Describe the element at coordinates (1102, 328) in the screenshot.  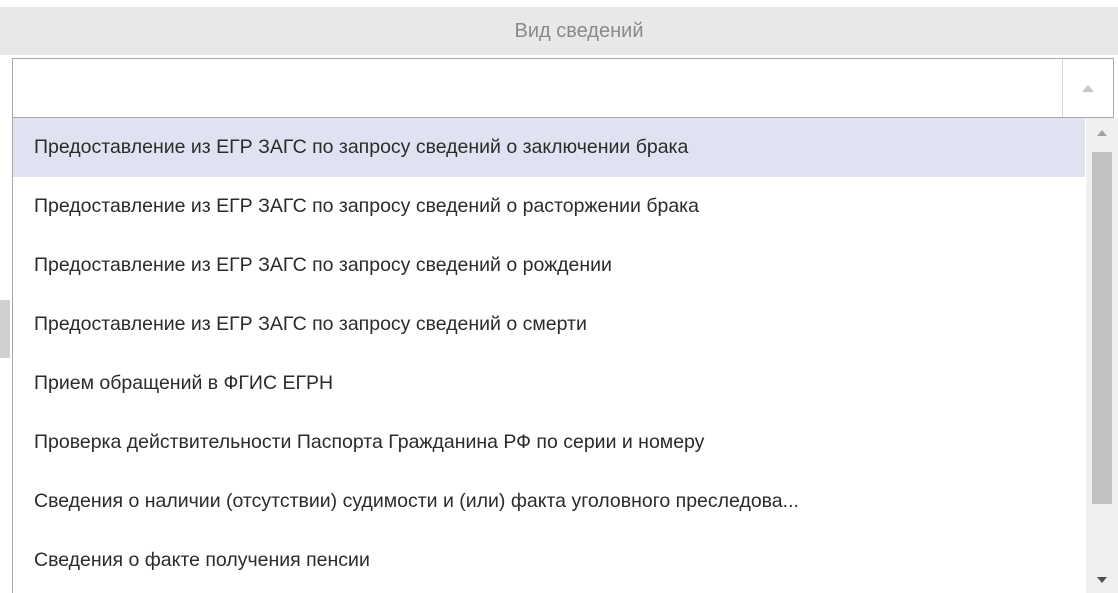
I see `scrollbar-thumb` at that location.